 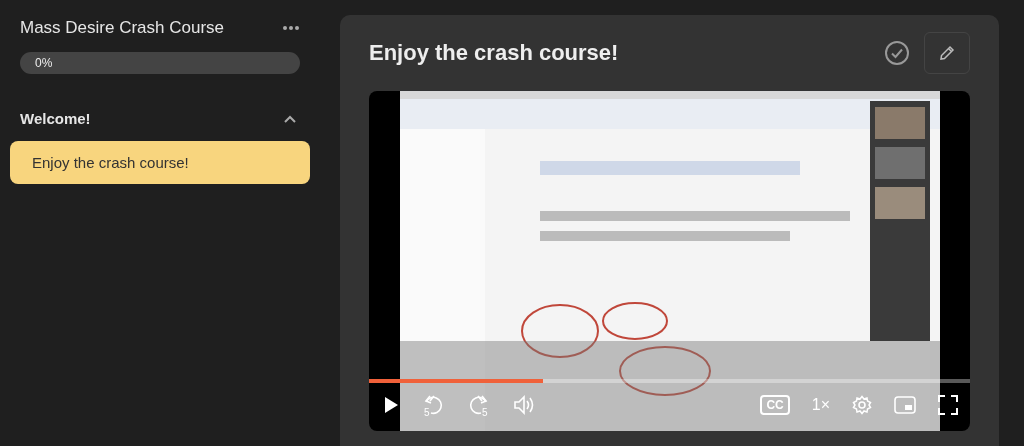 What do you see at coordinates (55, 118) in the screenshot?
I see `section-title: Welcome!` at bounding box center [55, 118].